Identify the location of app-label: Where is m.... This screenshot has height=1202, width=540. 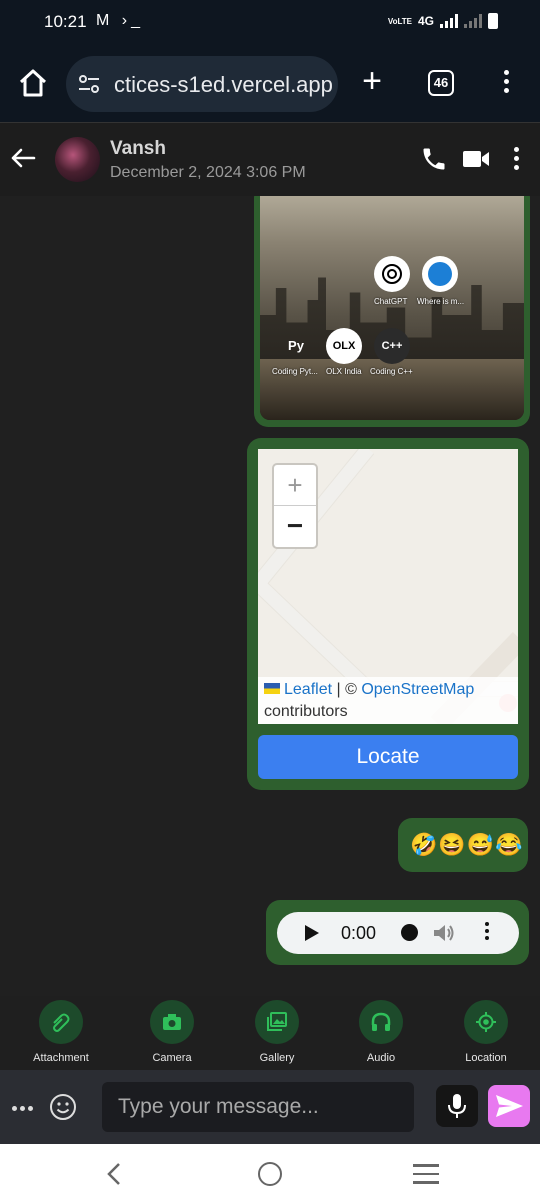
(441, 301).